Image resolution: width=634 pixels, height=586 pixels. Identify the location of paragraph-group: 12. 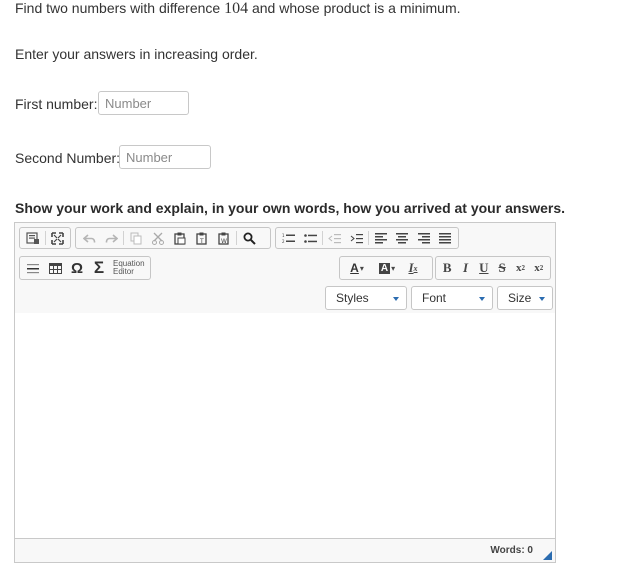
(367, 238).